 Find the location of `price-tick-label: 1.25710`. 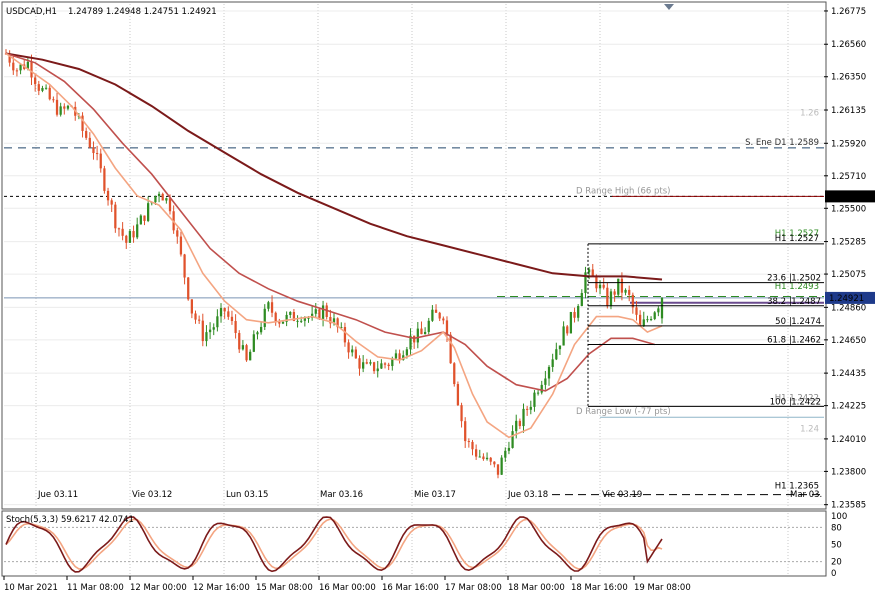

price-tick-label: 1.25710 is located at coordinates (848, 177).